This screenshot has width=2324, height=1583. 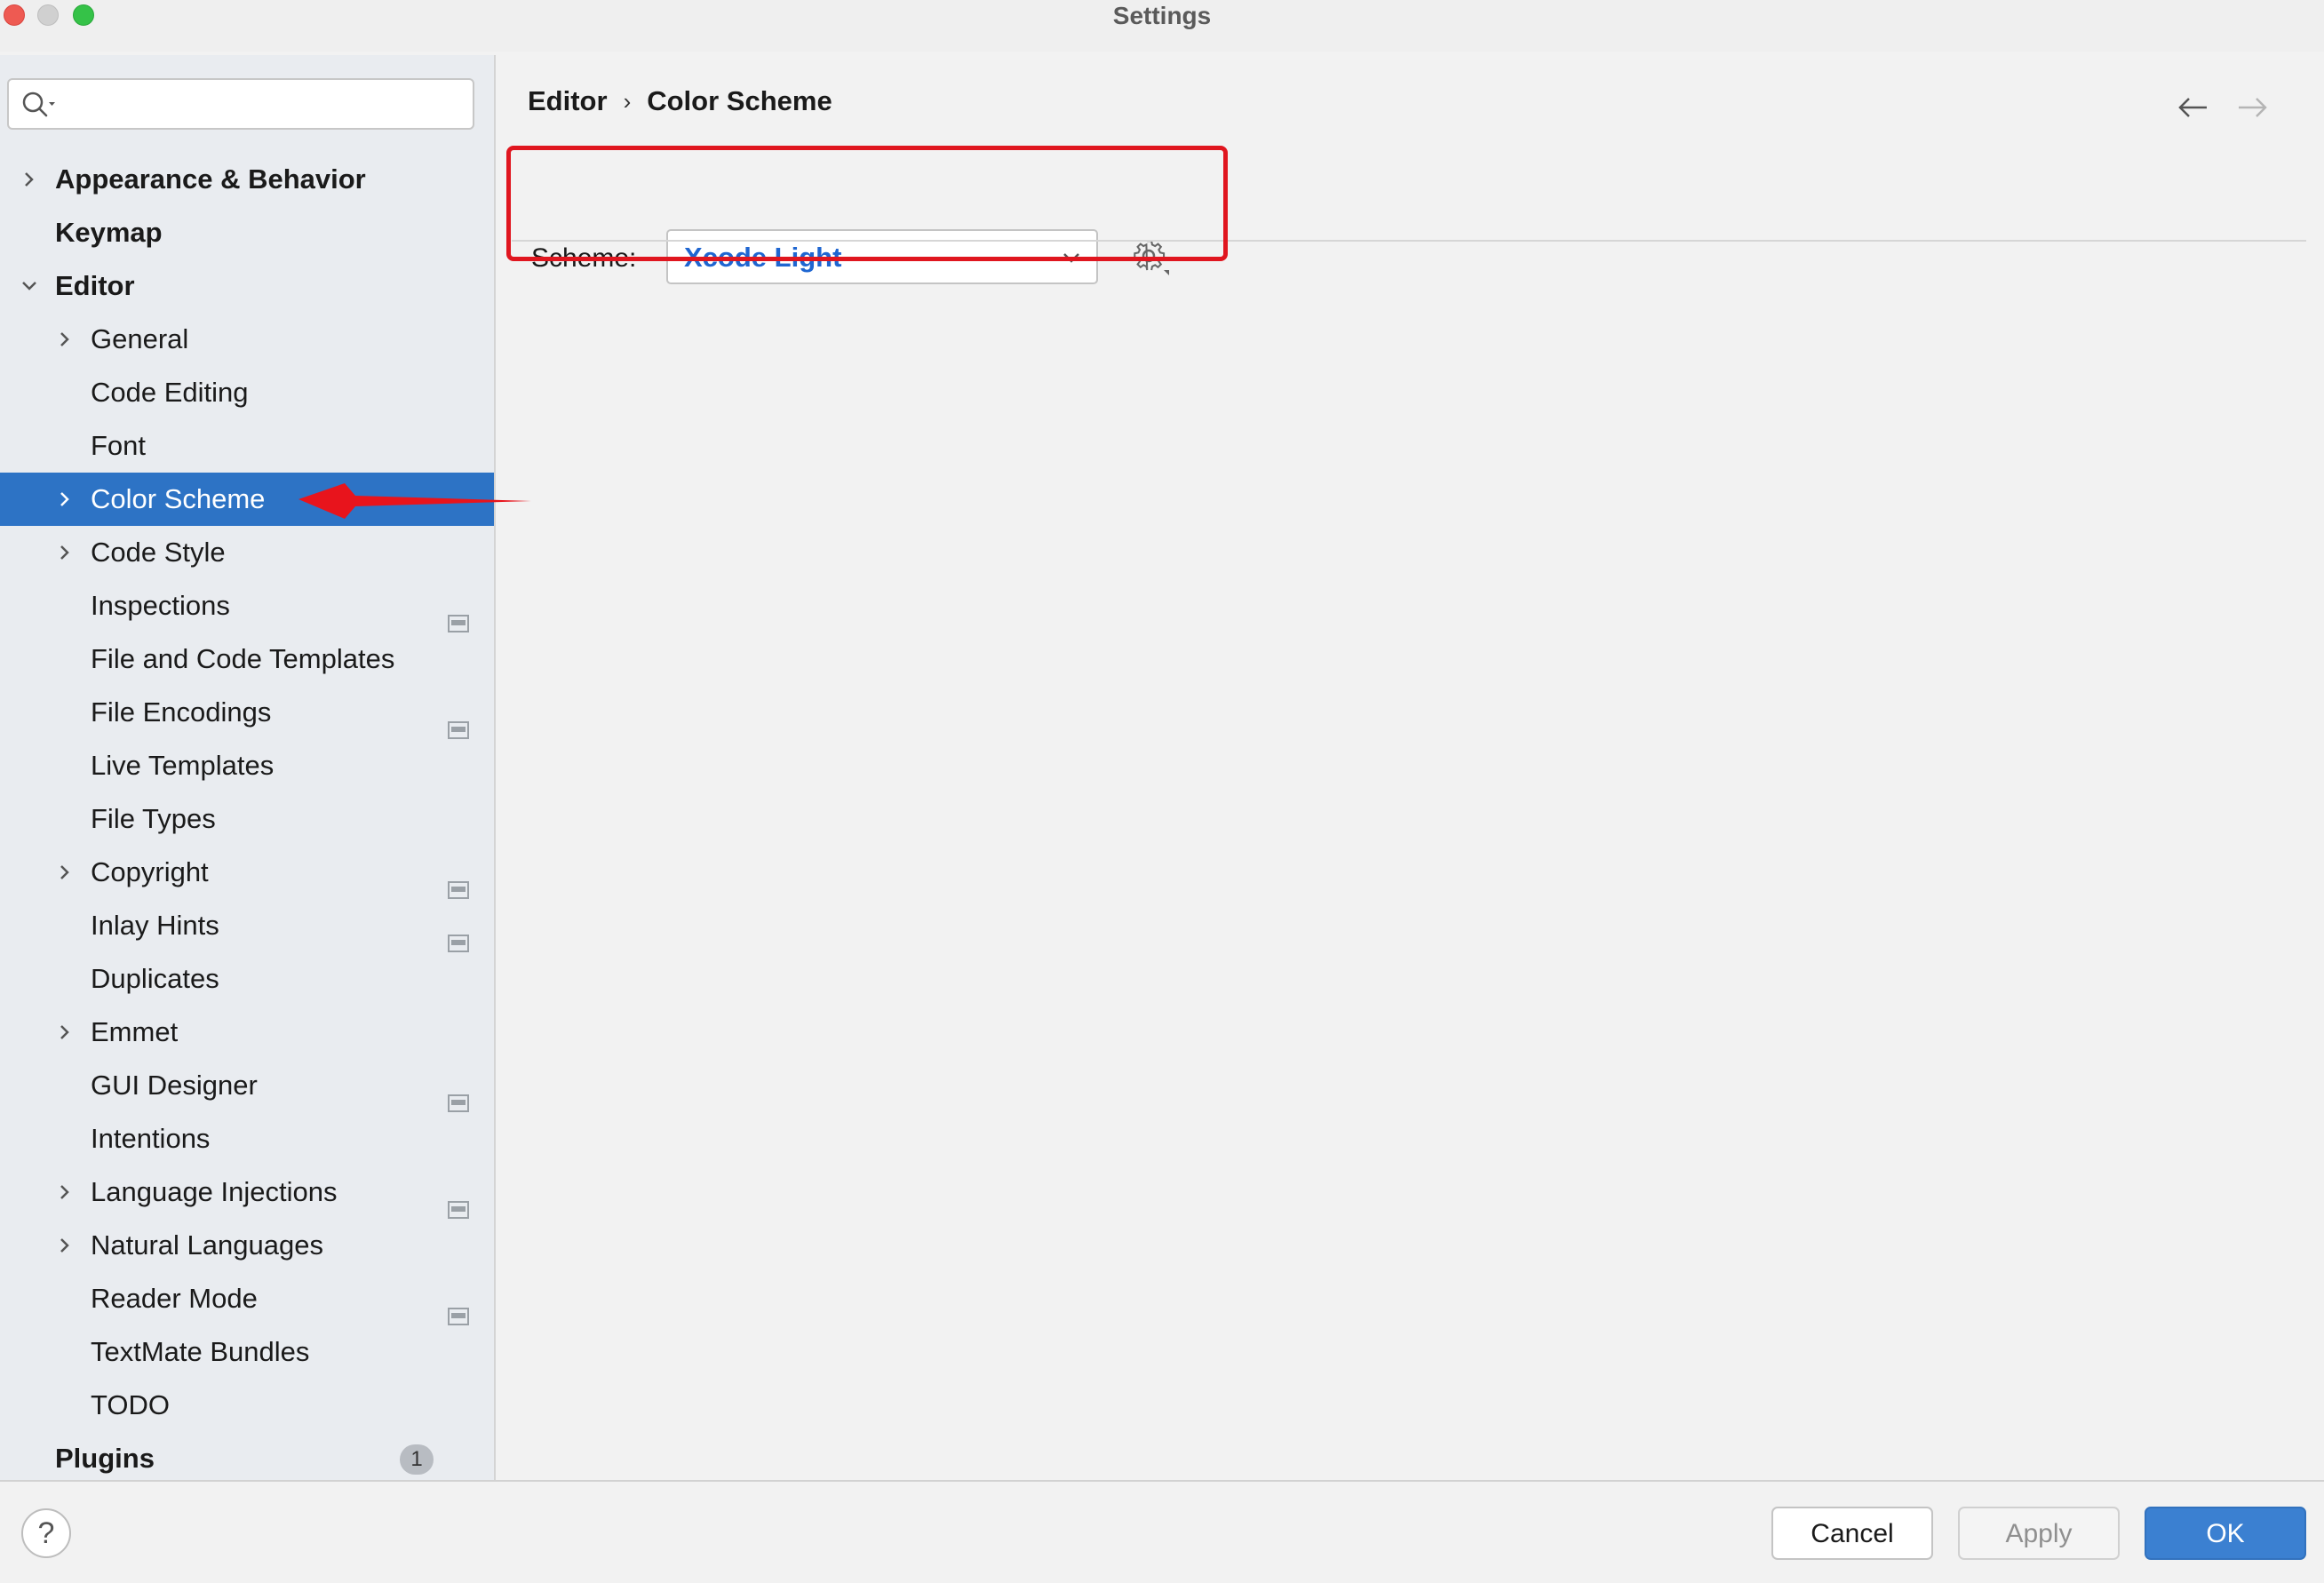 I want to click on ok-button: OK, so click(x=2225, y=1533).